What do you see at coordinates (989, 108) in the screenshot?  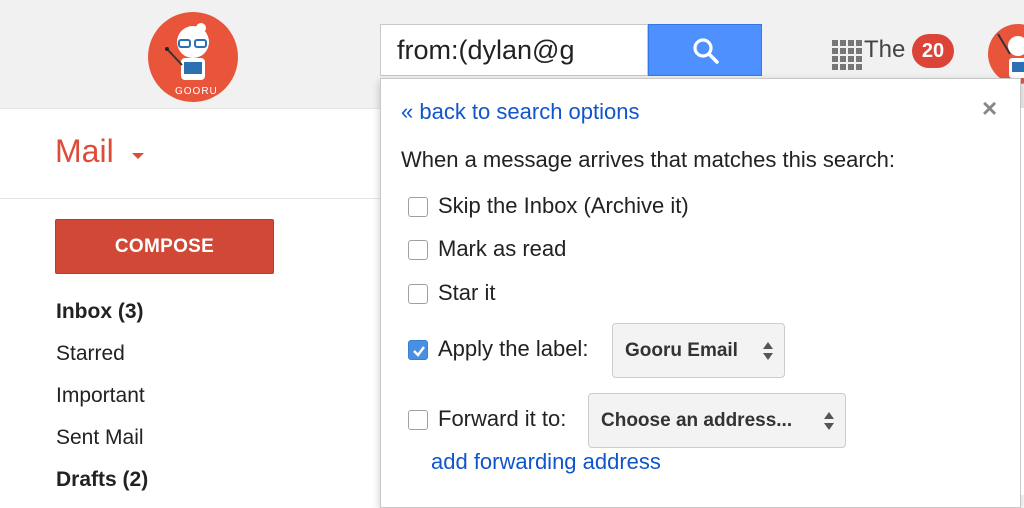 I see `close-icon: ×` at bounding box center [989, 108].